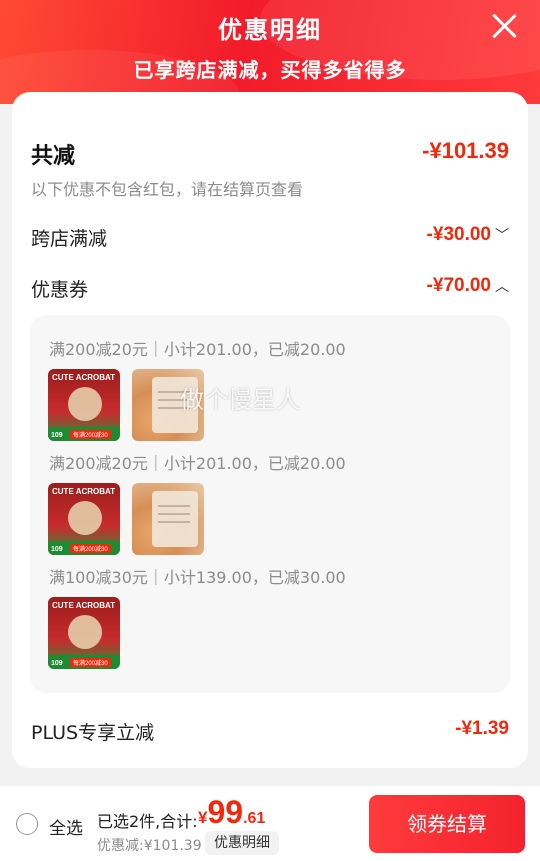  Describe the element at coordinates (167, 189) in the screenshot. I see `discount-hint: 以下优惠不包含红包，请在结算页查看` at that location.